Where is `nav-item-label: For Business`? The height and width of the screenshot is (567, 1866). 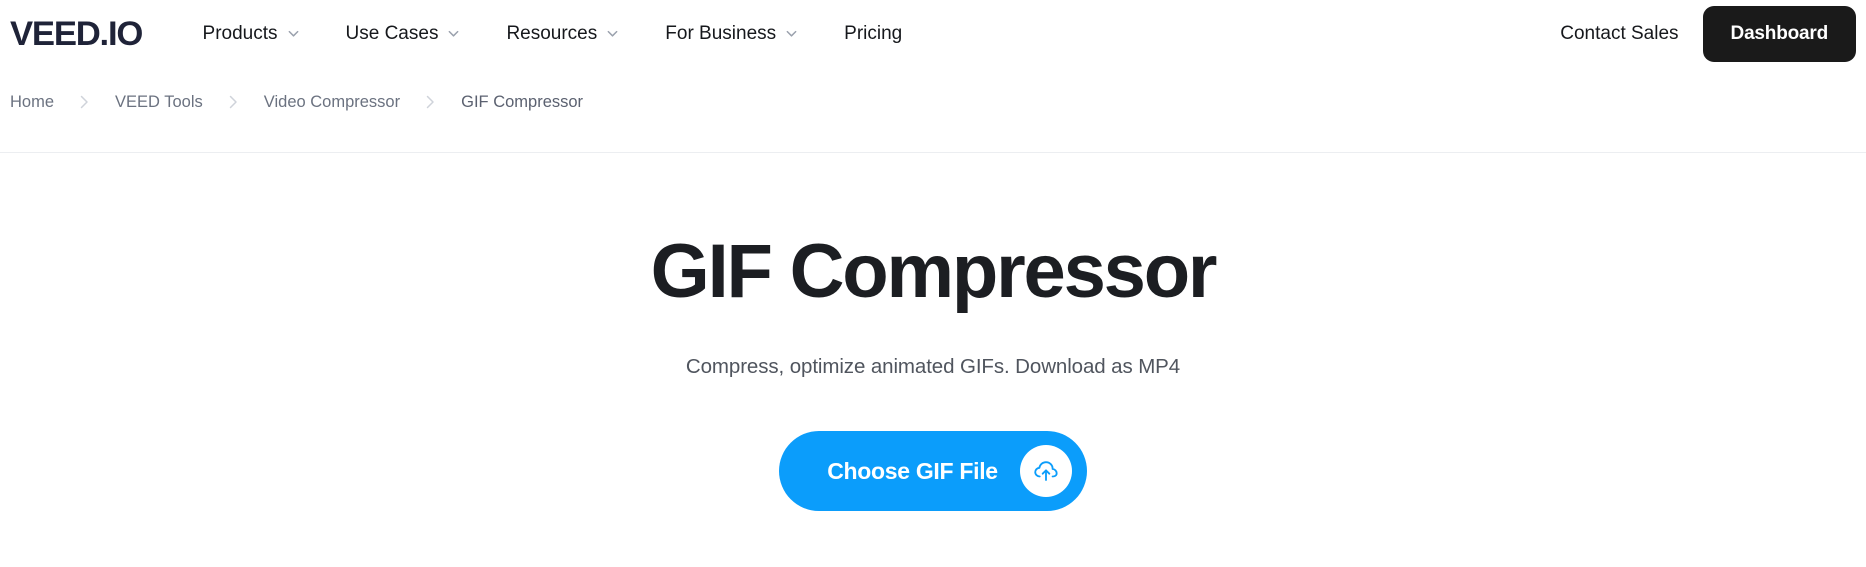
nav-item-label: For Business is located at coordinates (721, 33).